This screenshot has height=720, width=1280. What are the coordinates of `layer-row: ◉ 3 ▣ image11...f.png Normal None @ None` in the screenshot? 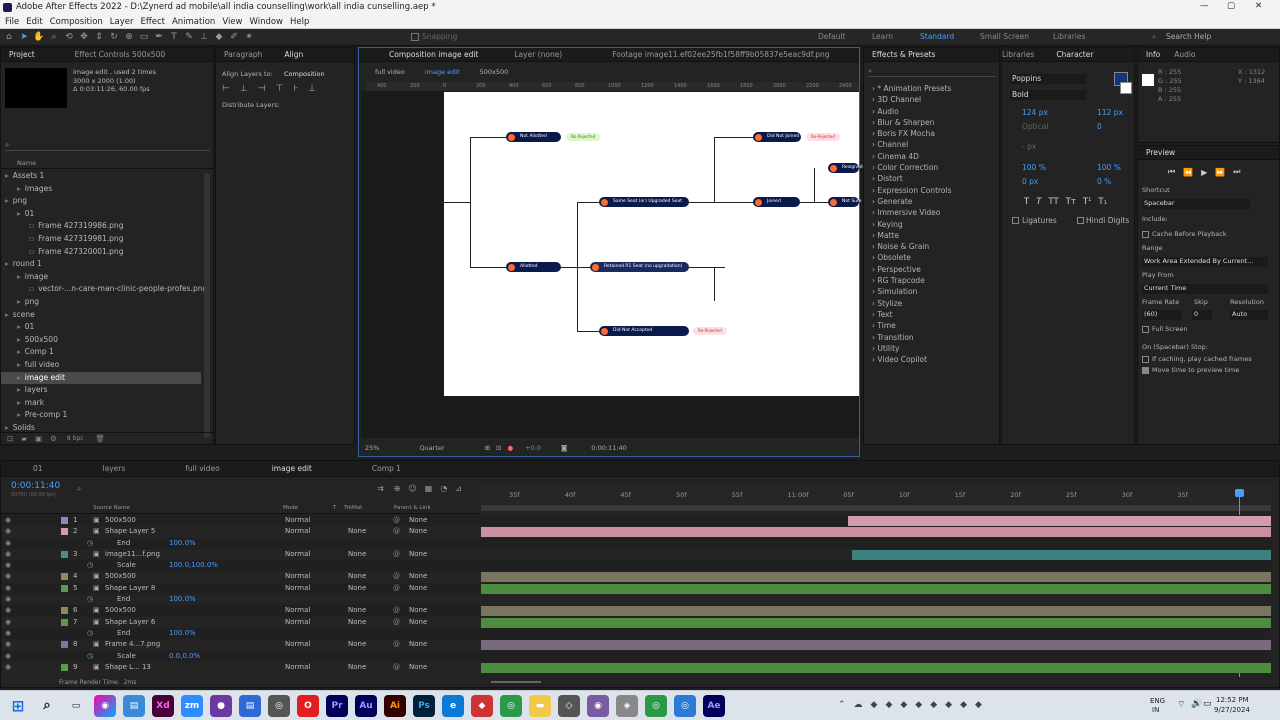 It's located at (636, 554).